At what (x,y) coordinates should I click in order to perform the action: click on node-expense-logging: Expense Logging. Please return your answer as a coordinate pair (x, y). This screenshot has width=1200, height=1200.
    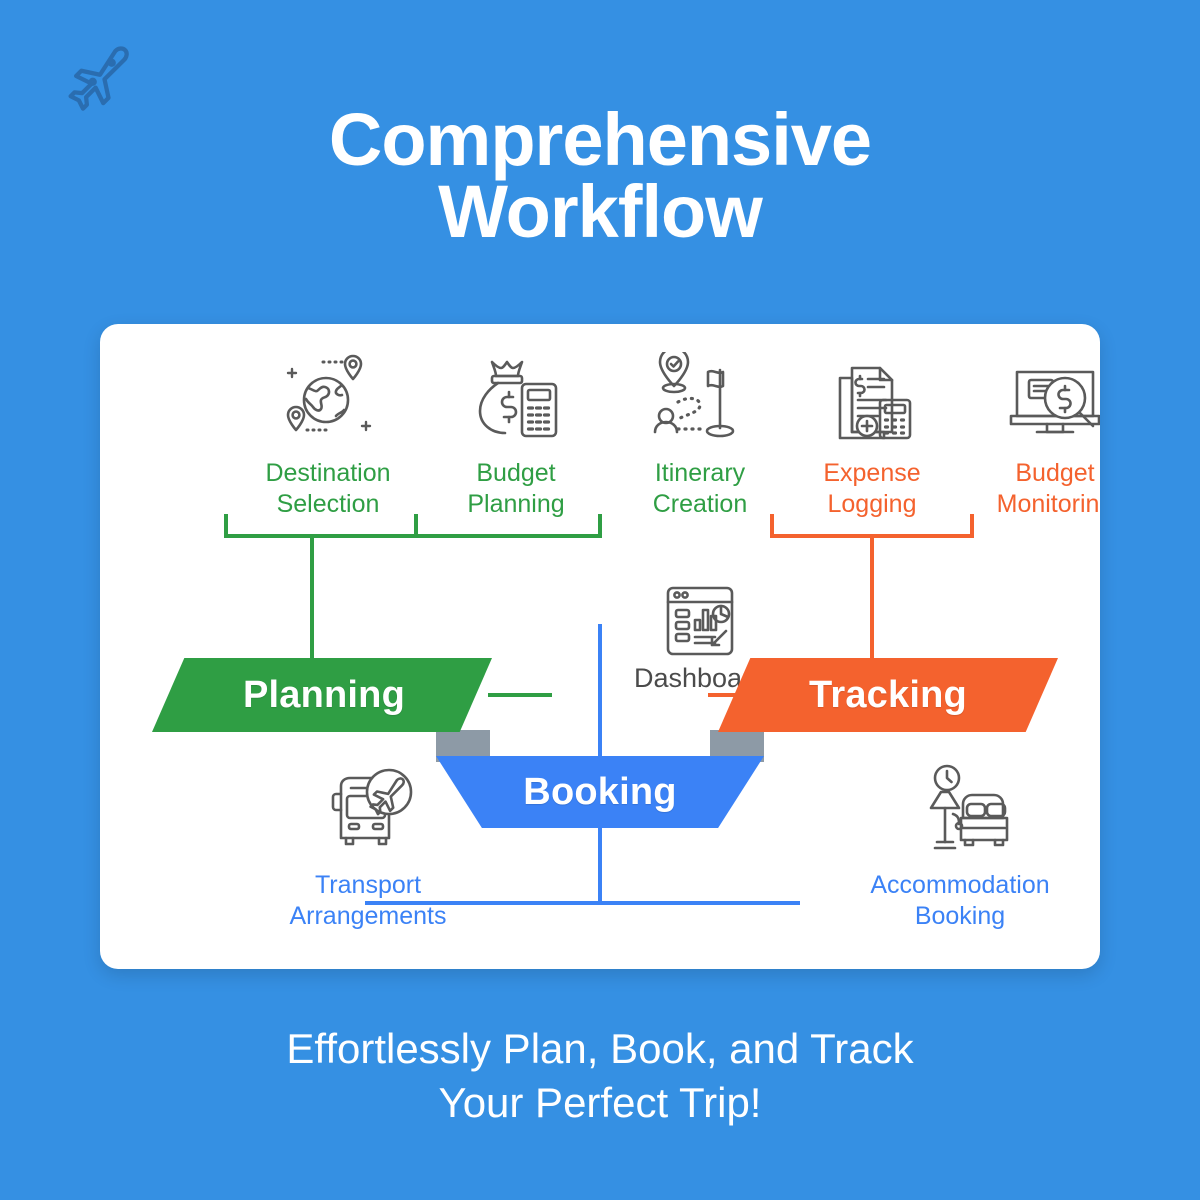
    Looking at the image, I should click on (872, 433).